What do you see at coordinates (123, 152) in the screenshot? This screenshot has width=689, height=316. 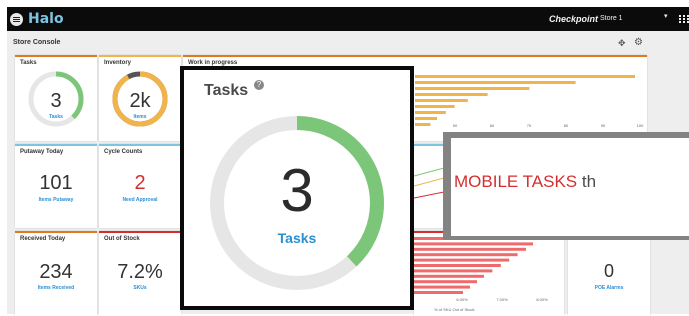 I see `tile-title: Cycle Counts` at bounding box center [123, 152].